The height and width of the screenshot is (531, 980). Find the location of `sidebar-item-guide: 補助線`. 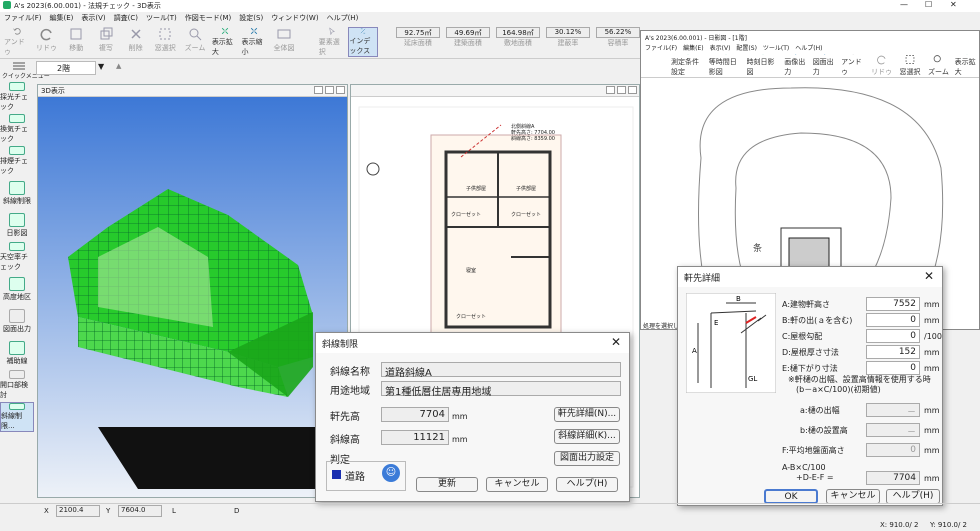

sidebar-item-guide: 補助線 is located at coordinates (17, 353).